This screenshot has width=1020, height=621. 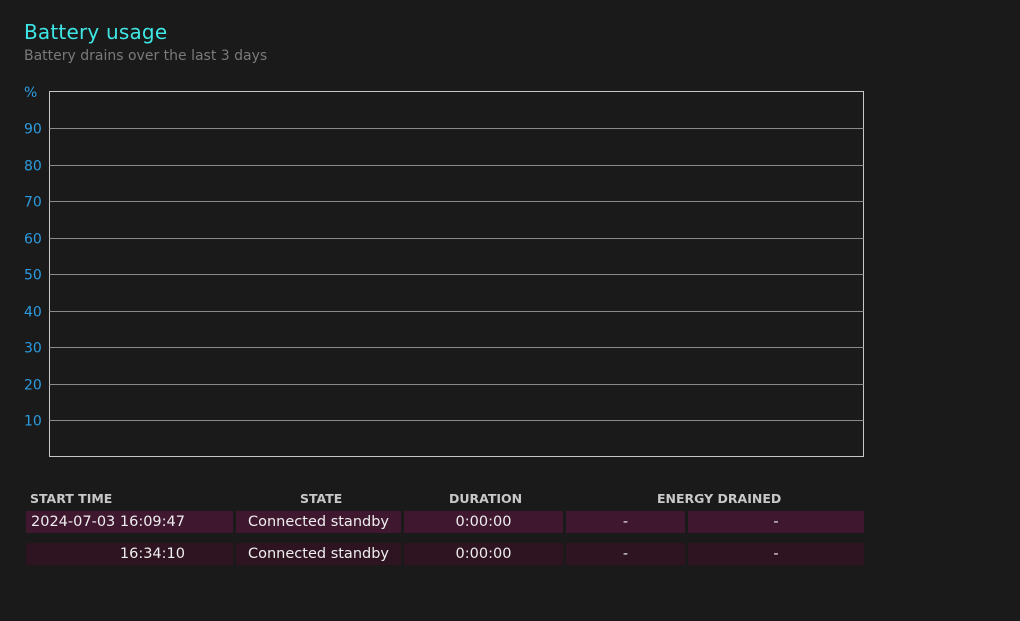 What do you see at coordinates (321, 498) in the screenshot?
I see `column-header-state: STATE` at bounding box center [321, 498].